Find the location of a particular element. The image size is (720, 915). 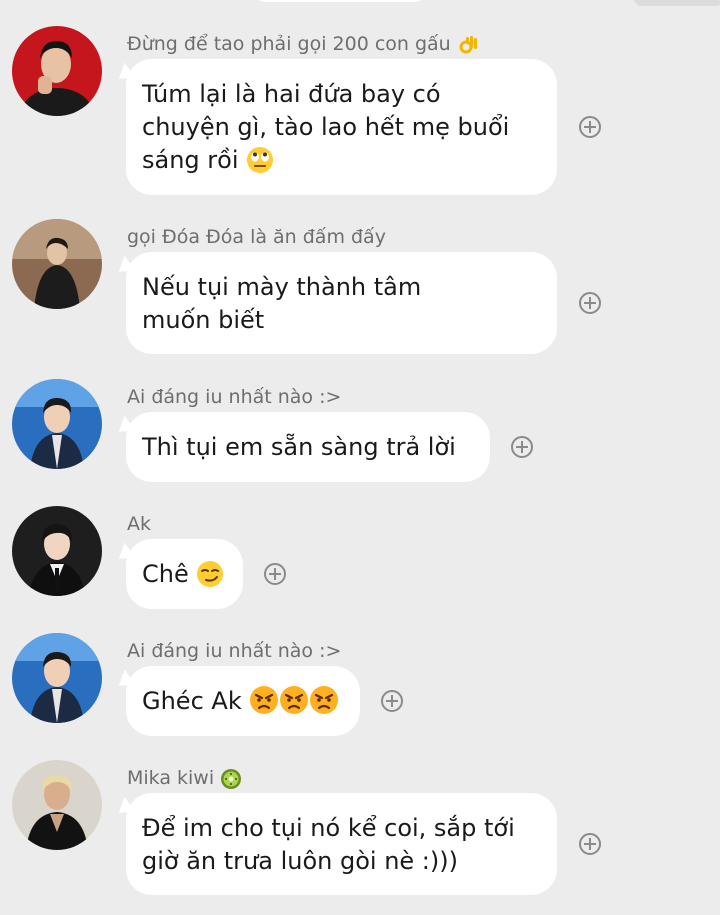

message-bubble: Thì tụi em sẵn sàng trả lời is located at coordinates (308, 447).